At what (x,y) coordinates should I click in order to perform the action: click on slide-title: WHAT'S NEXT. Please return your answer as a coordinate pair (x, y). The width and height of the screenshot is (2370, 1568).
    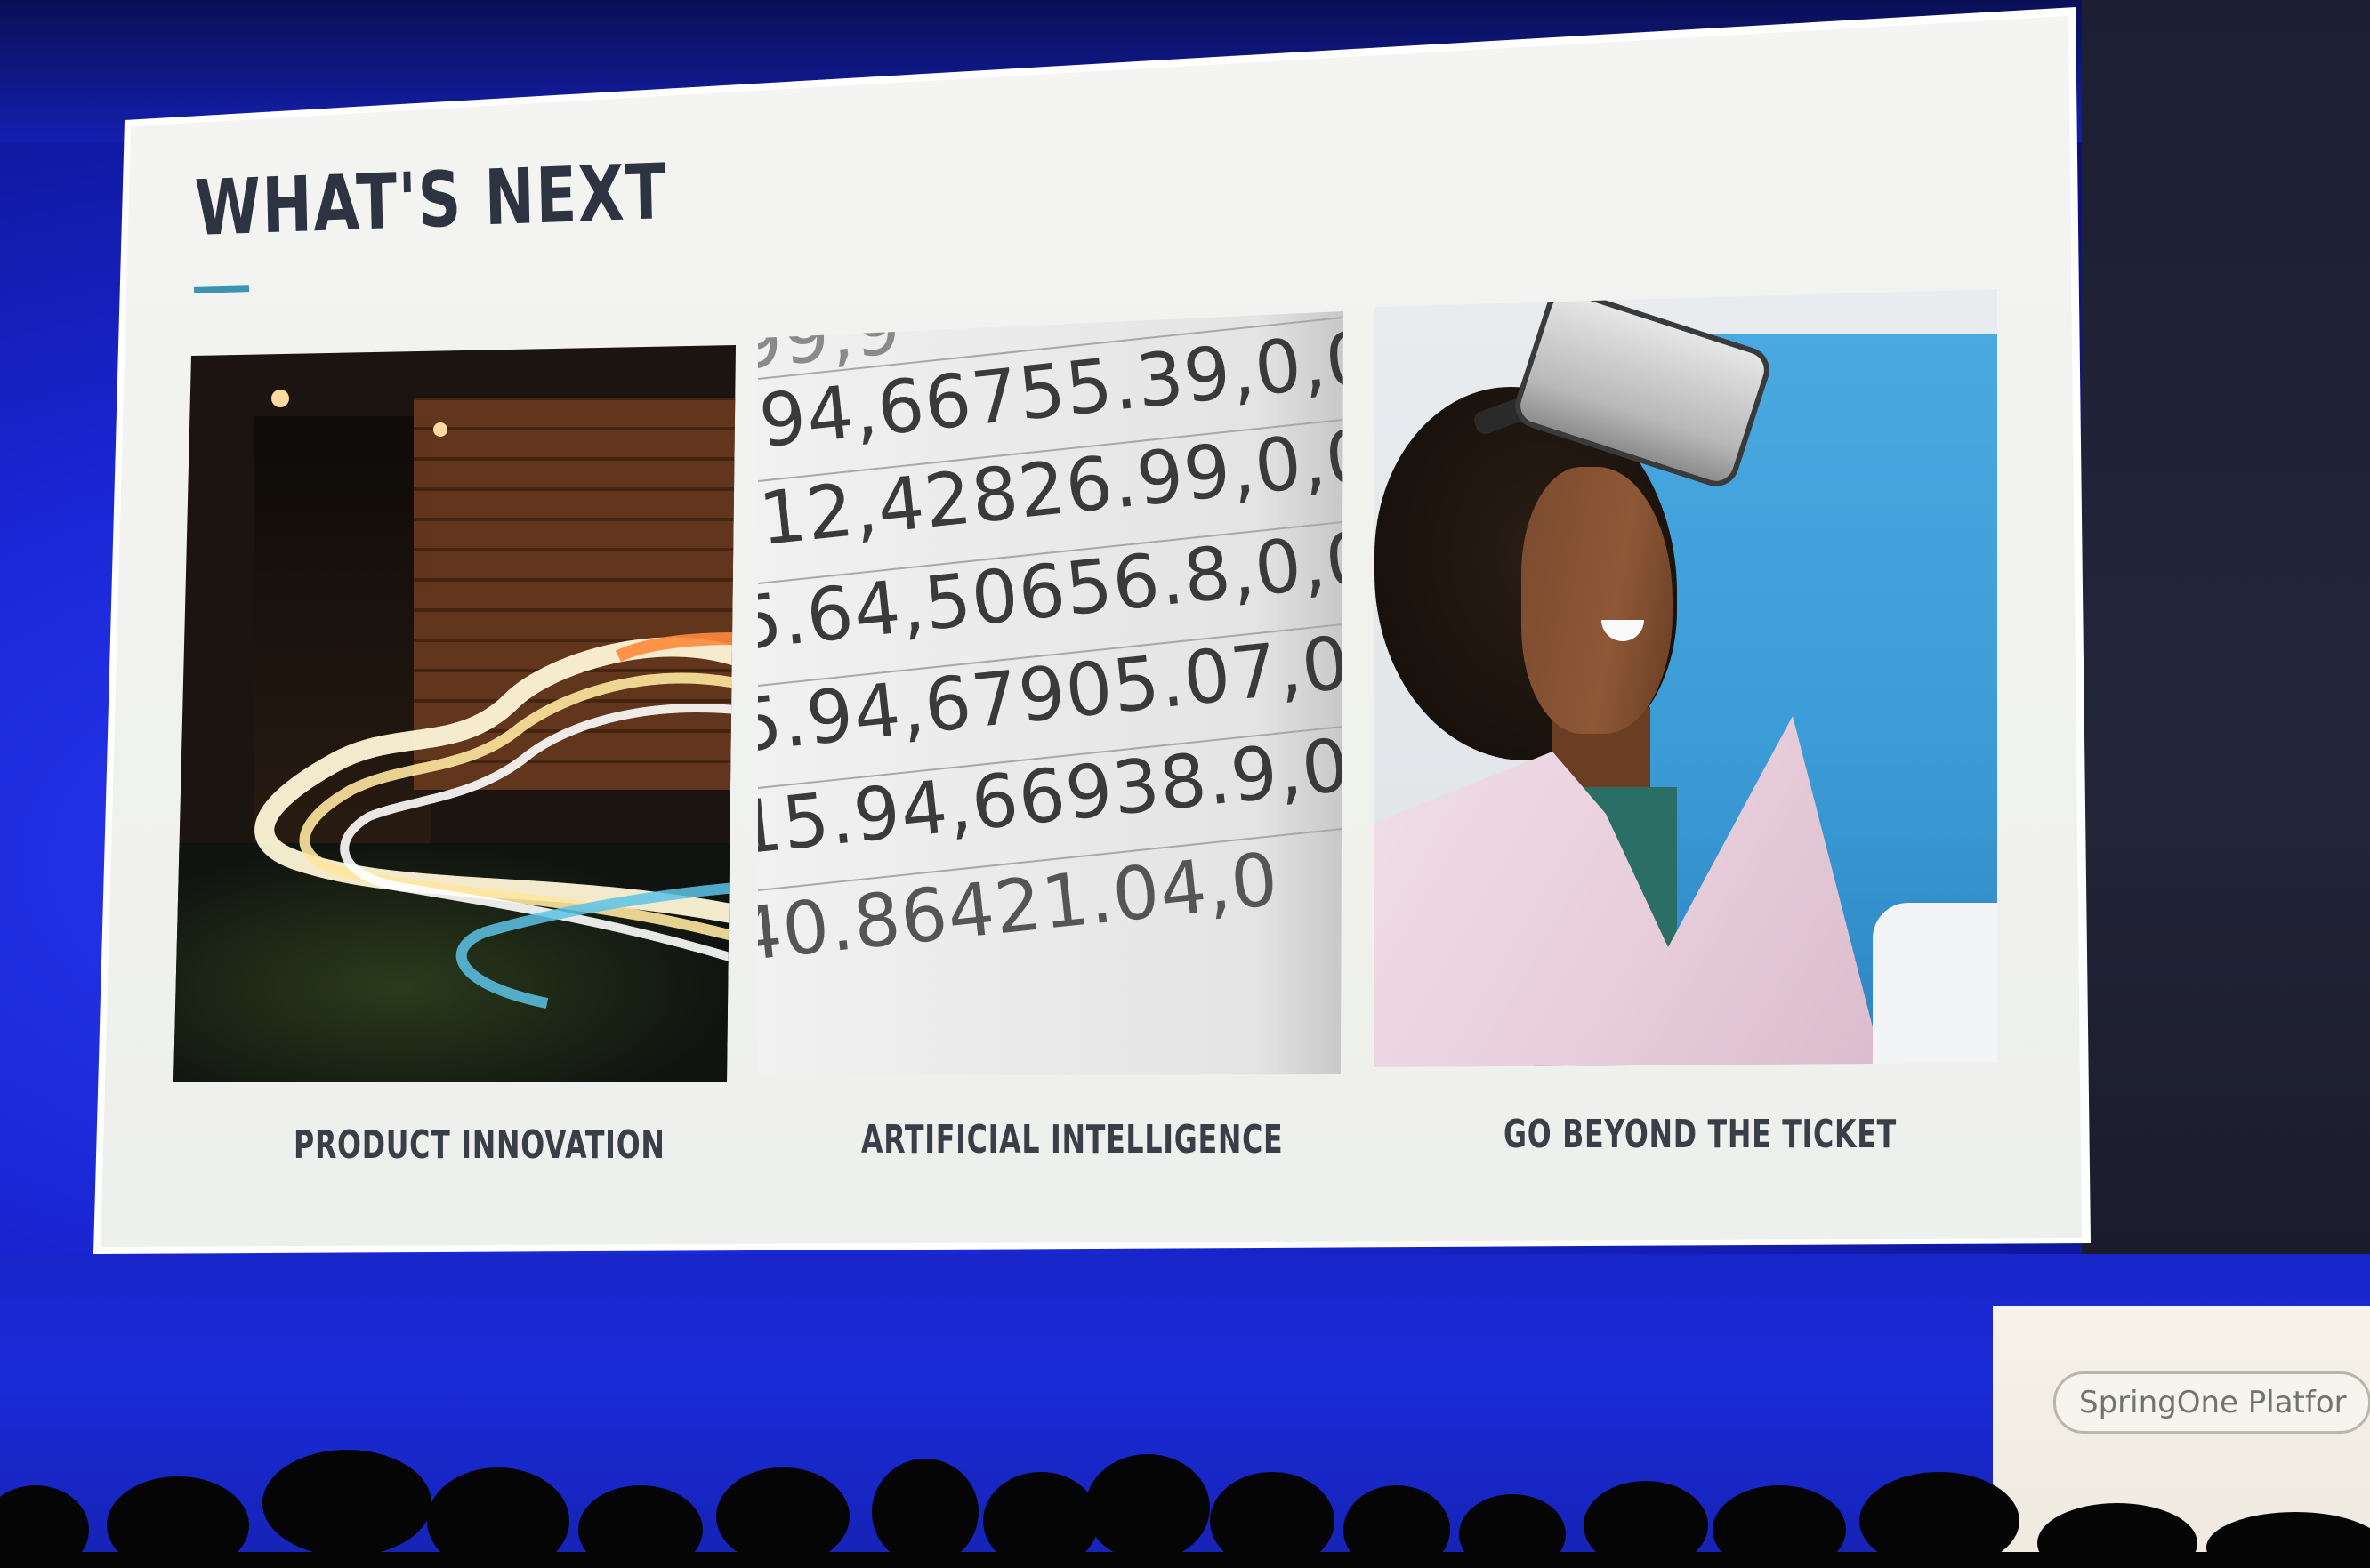
    Looking at the image, I should click on (431, 200).